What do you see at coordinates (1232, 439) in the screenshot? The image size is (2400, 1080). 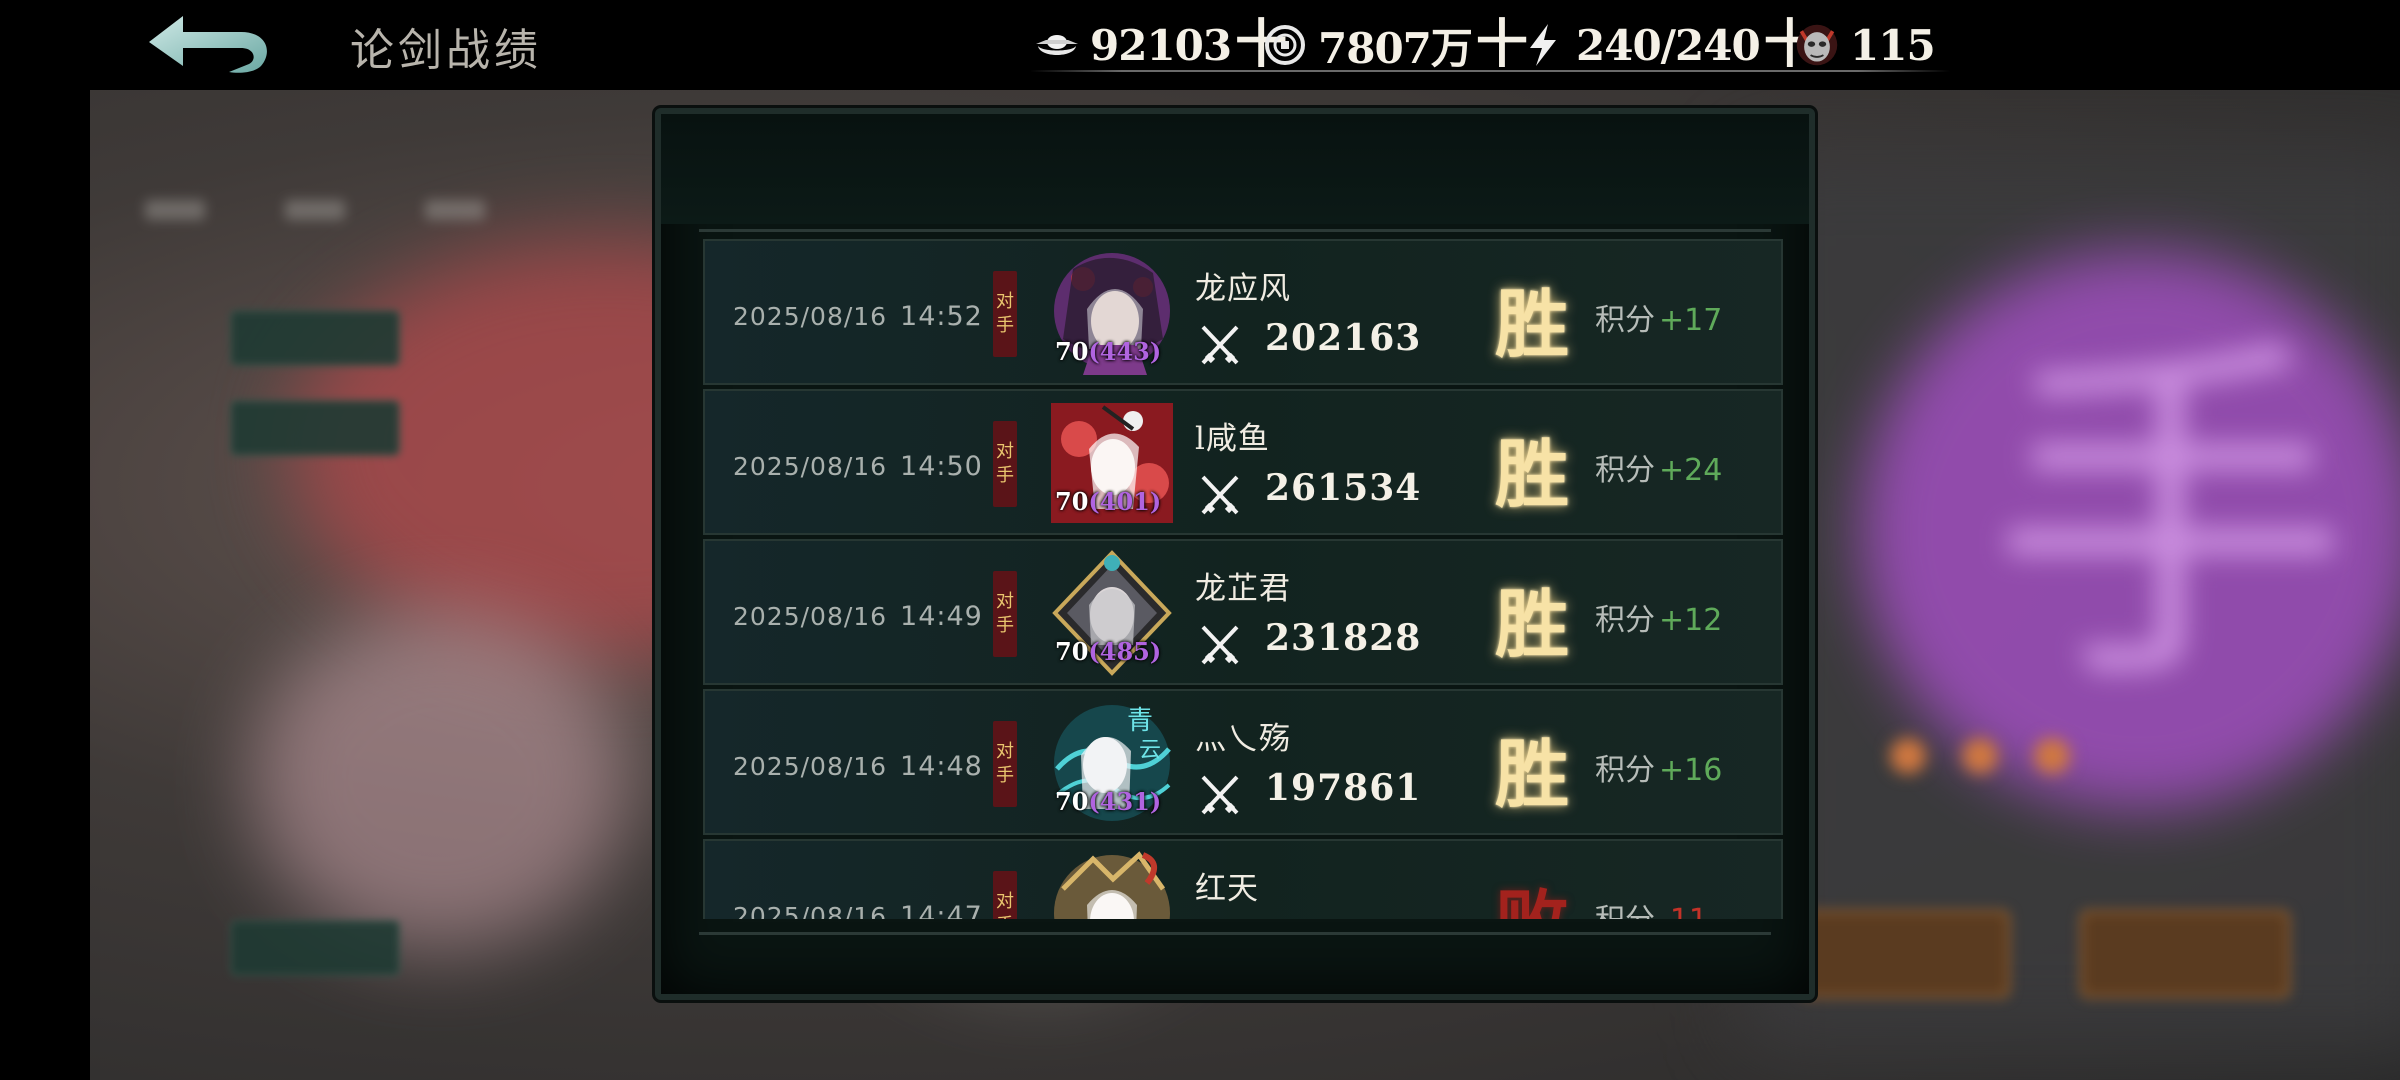 I see `opponent-name: l咸鱼` at bounding box center [1232, 439].